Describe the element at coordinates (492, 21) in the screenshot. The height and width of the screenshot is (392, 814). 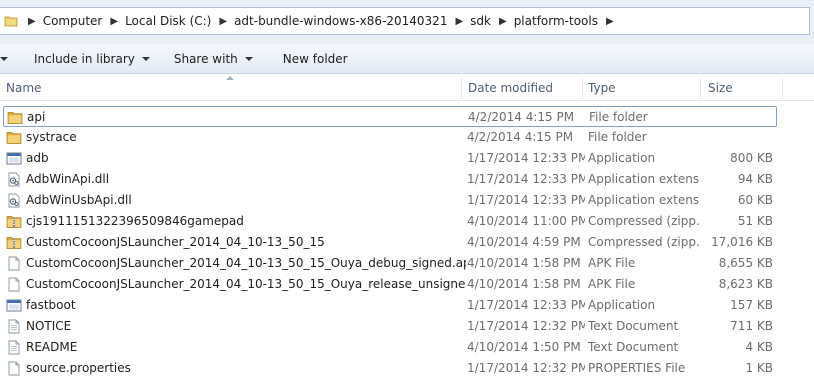
I see `breadcrumb-sdk: sdk ▶` at that location.